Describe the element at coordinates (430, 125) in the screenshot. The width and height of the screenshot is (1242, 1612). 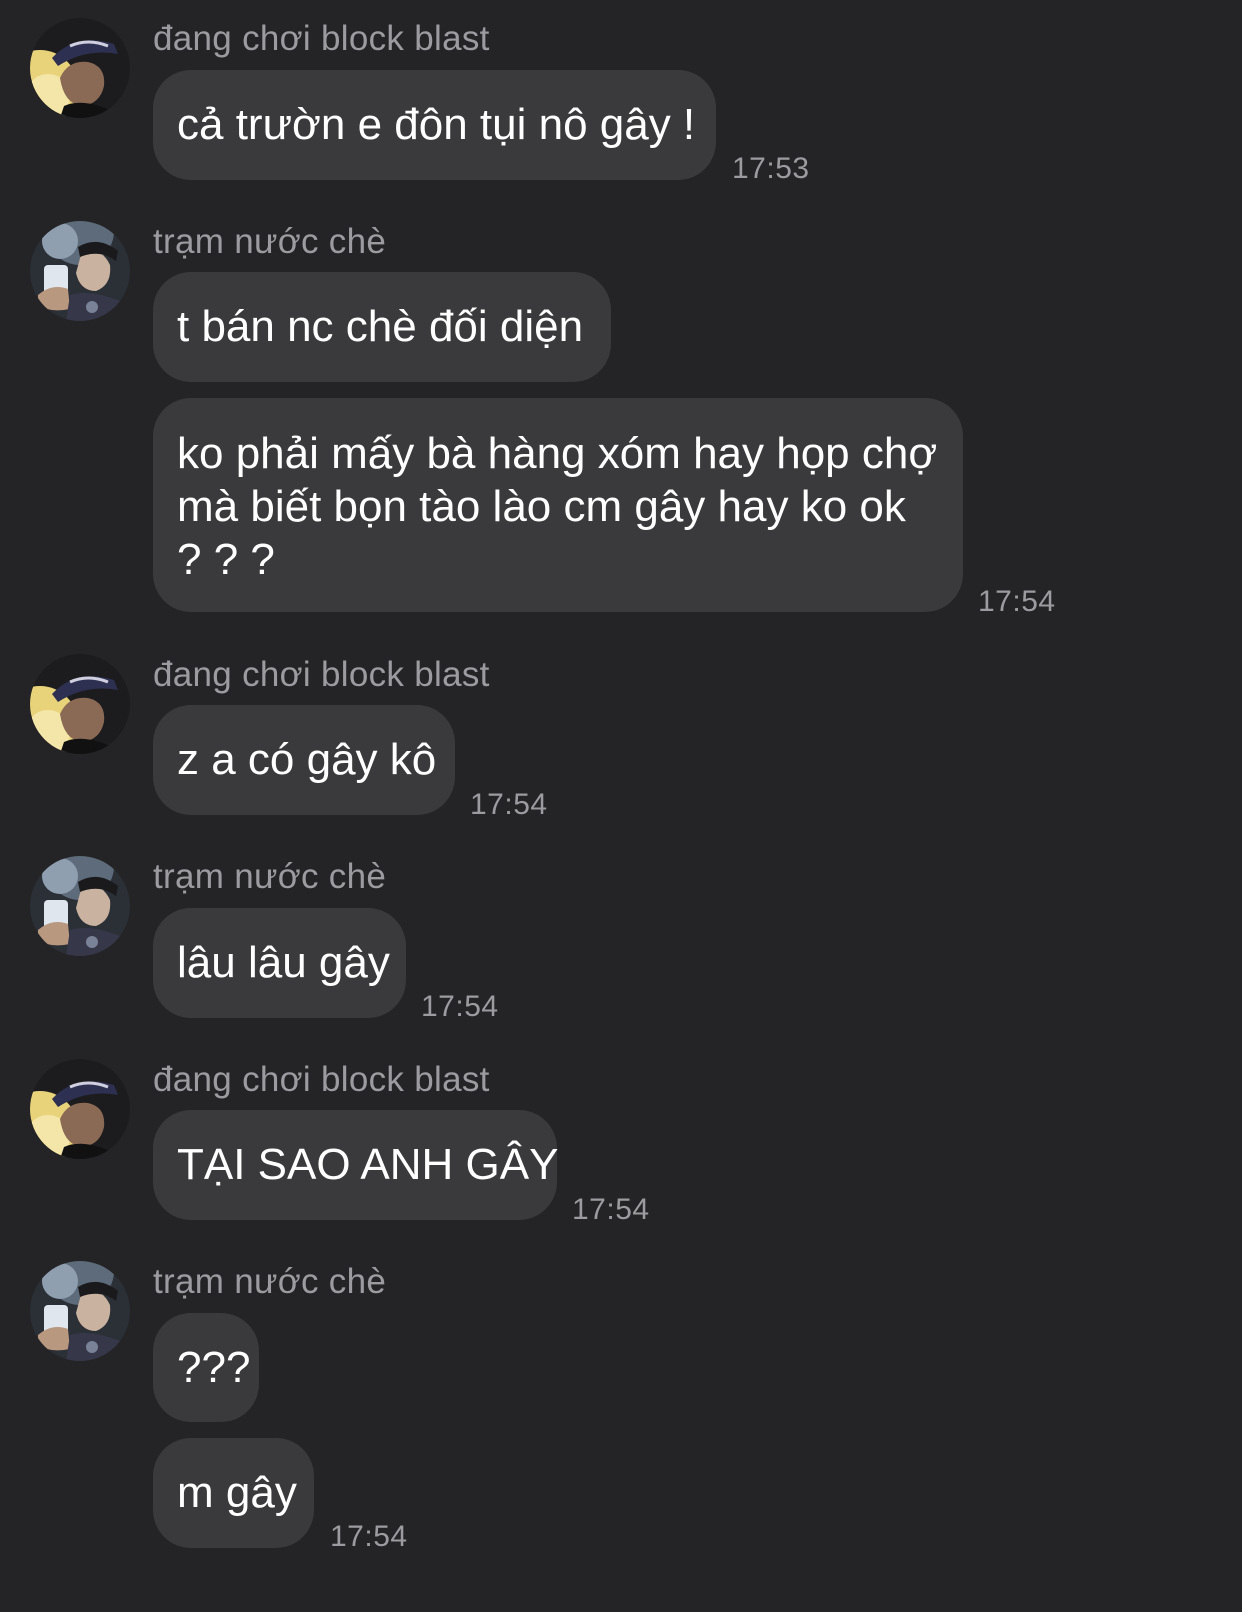
I see `message-bubble: cả trườn e đôn tụi nô gây !` at that location.